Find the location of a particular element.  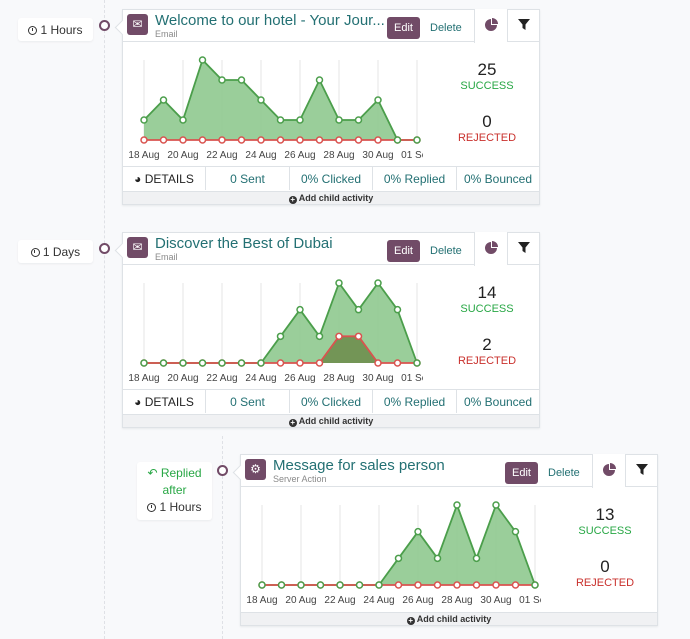

trigger-badge: ↶ Replied after 1 Hours is located at coordinates (174, 491).